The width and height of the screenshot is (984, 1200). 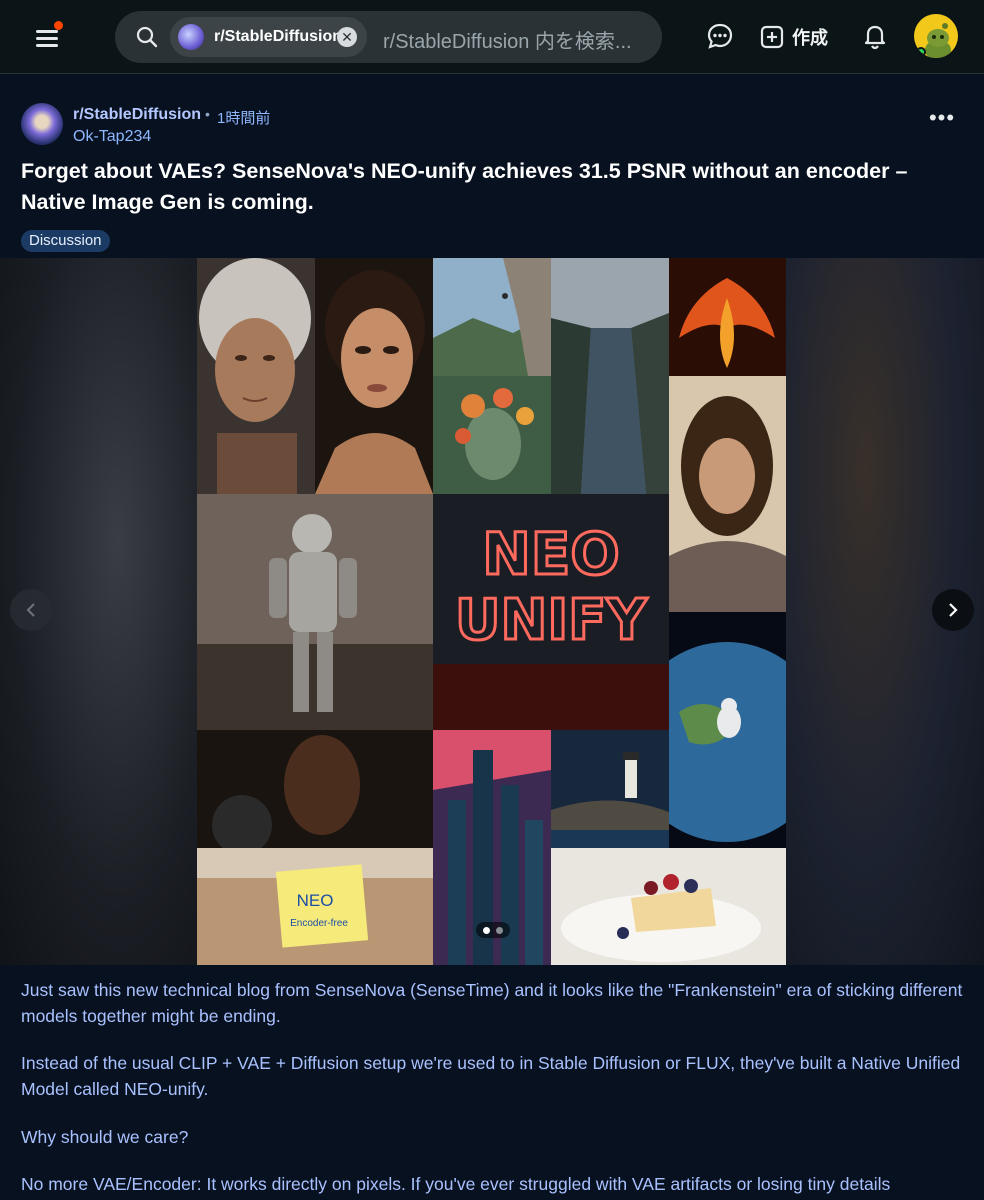 I want to click on search-icon, so click(x=147, y=37).